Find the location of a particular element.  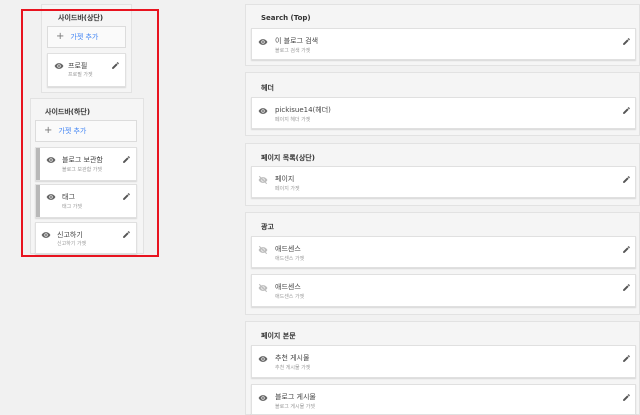

gadget-subtitle: 블로그 검색 가젯 is located at coordinates (293, 51).